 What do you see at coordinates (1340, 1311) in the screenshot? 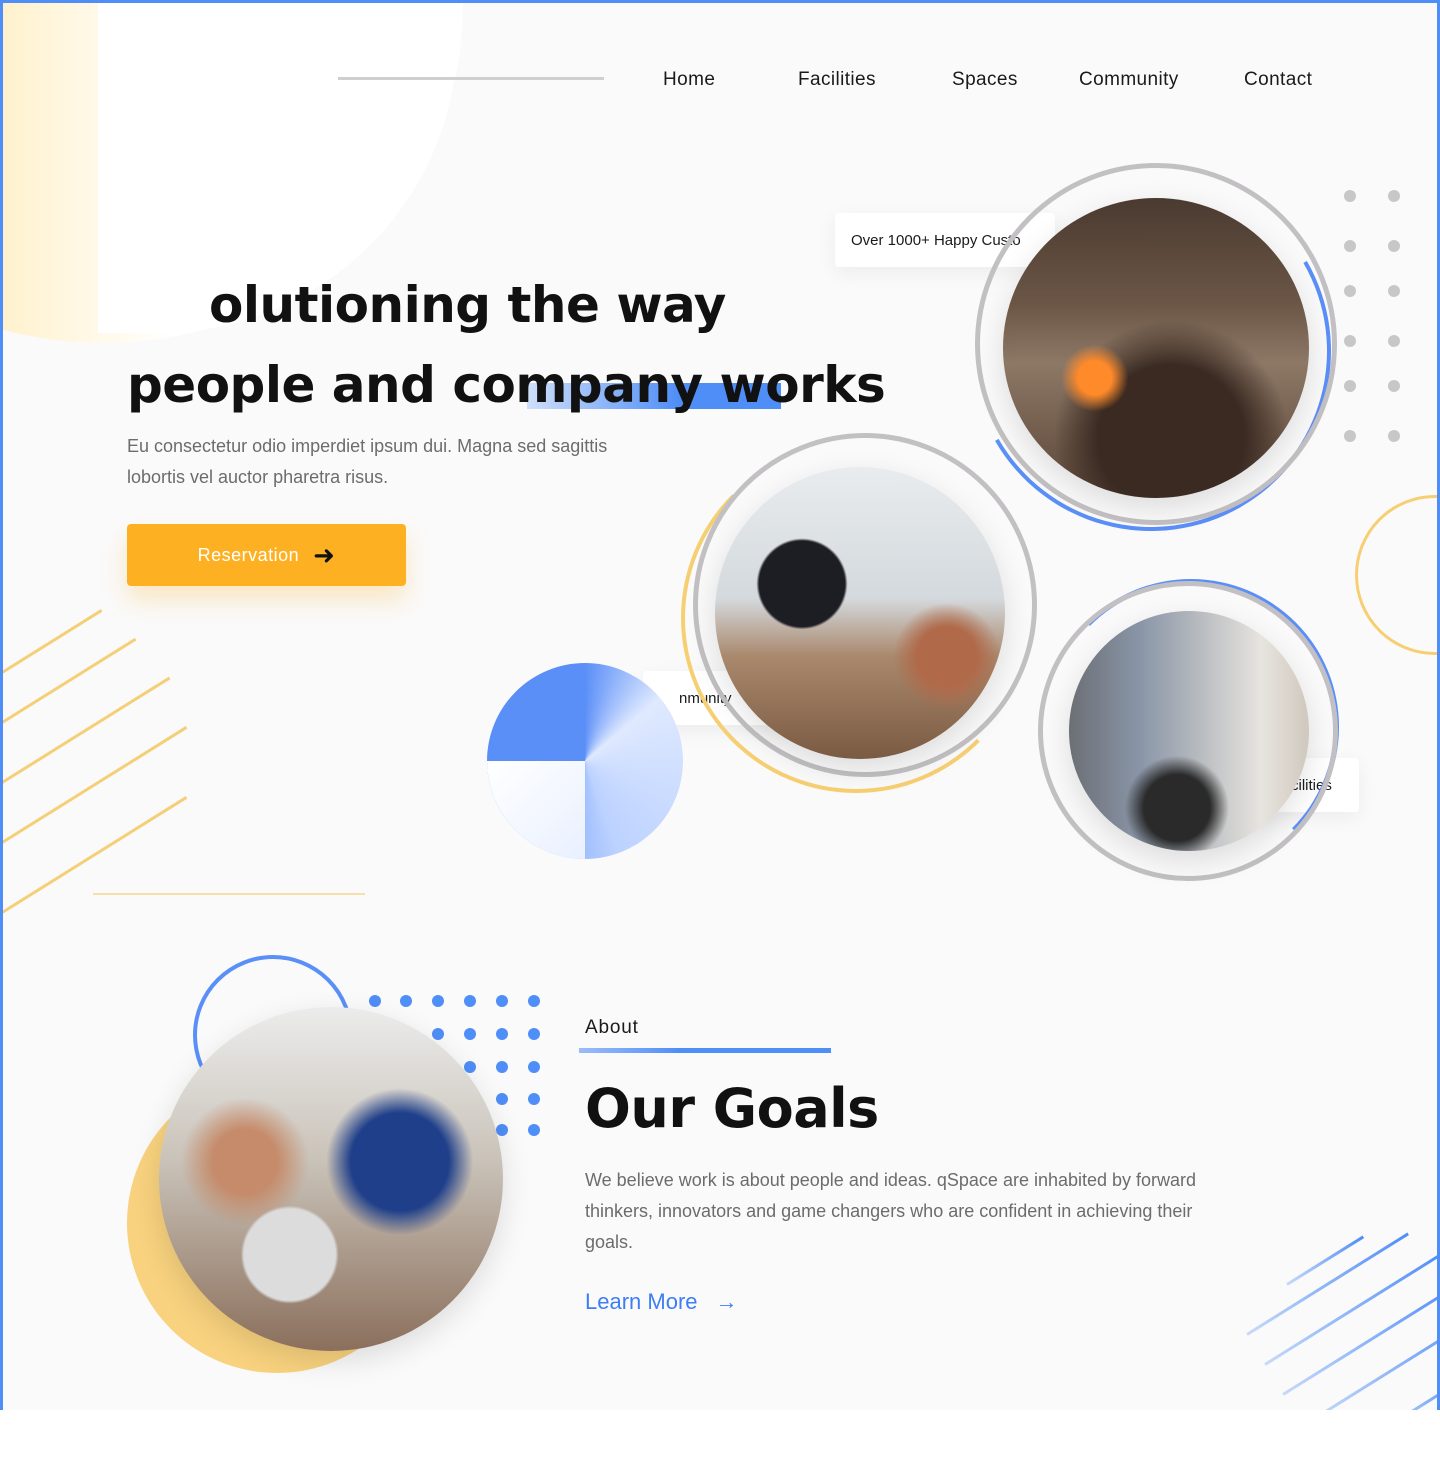
I see `blue-stripes-decoration` at bounding box center [1340, 1311].